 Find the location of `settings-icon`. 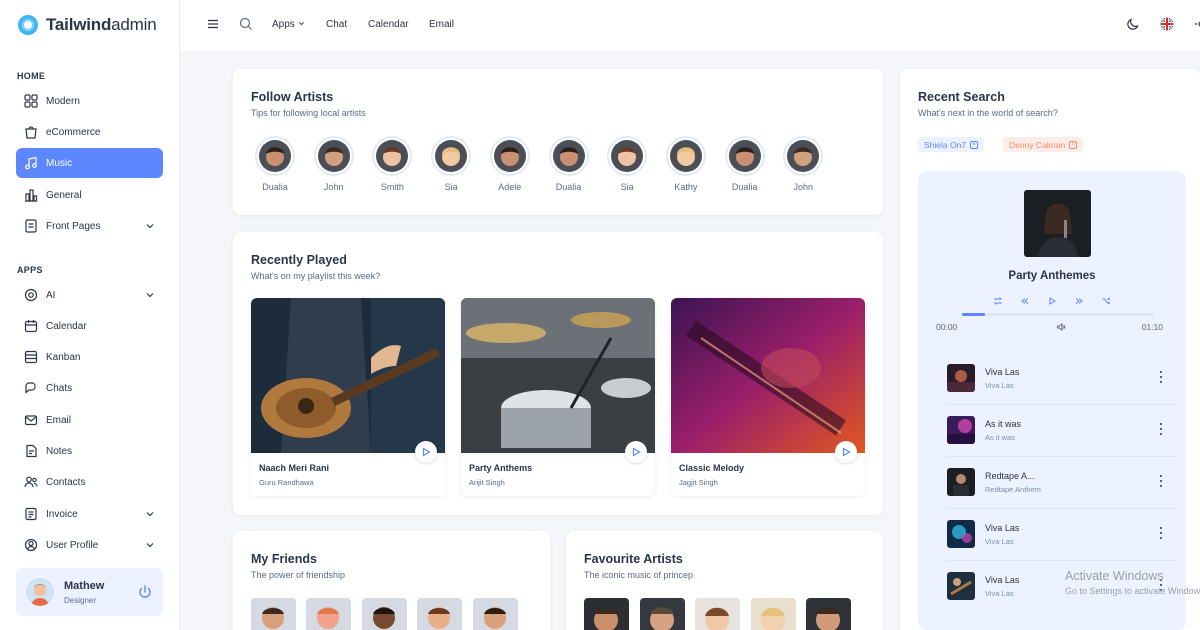

settings-icon is located at coordinates (1197, 24).